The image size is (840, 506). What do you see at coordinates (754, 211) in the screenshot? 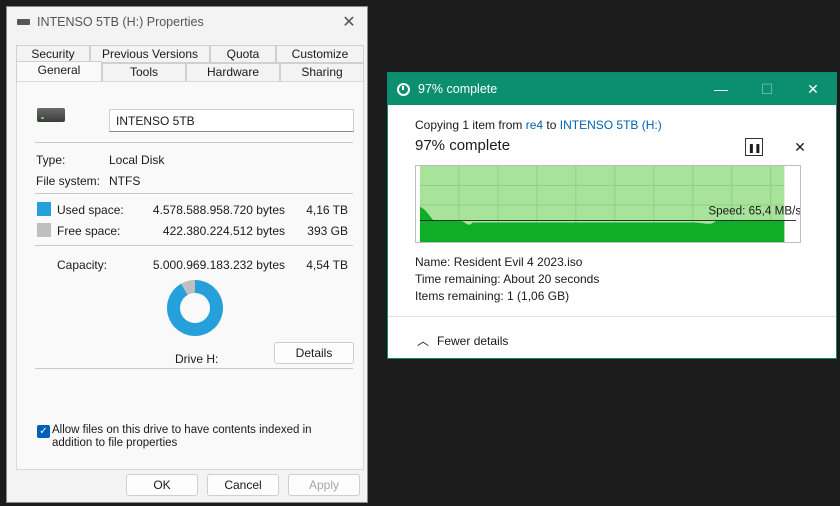
I see `speed-label: Speed: 65,4 MB/s` at bounding box center [754, 211].